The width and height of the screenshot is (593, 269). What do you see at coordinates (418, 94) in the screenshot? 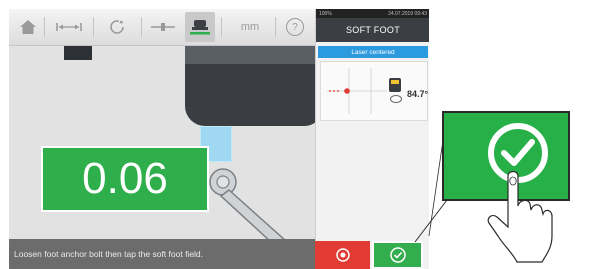
I see `inclination-value: 84.7°` at bounding box center [418, 94].